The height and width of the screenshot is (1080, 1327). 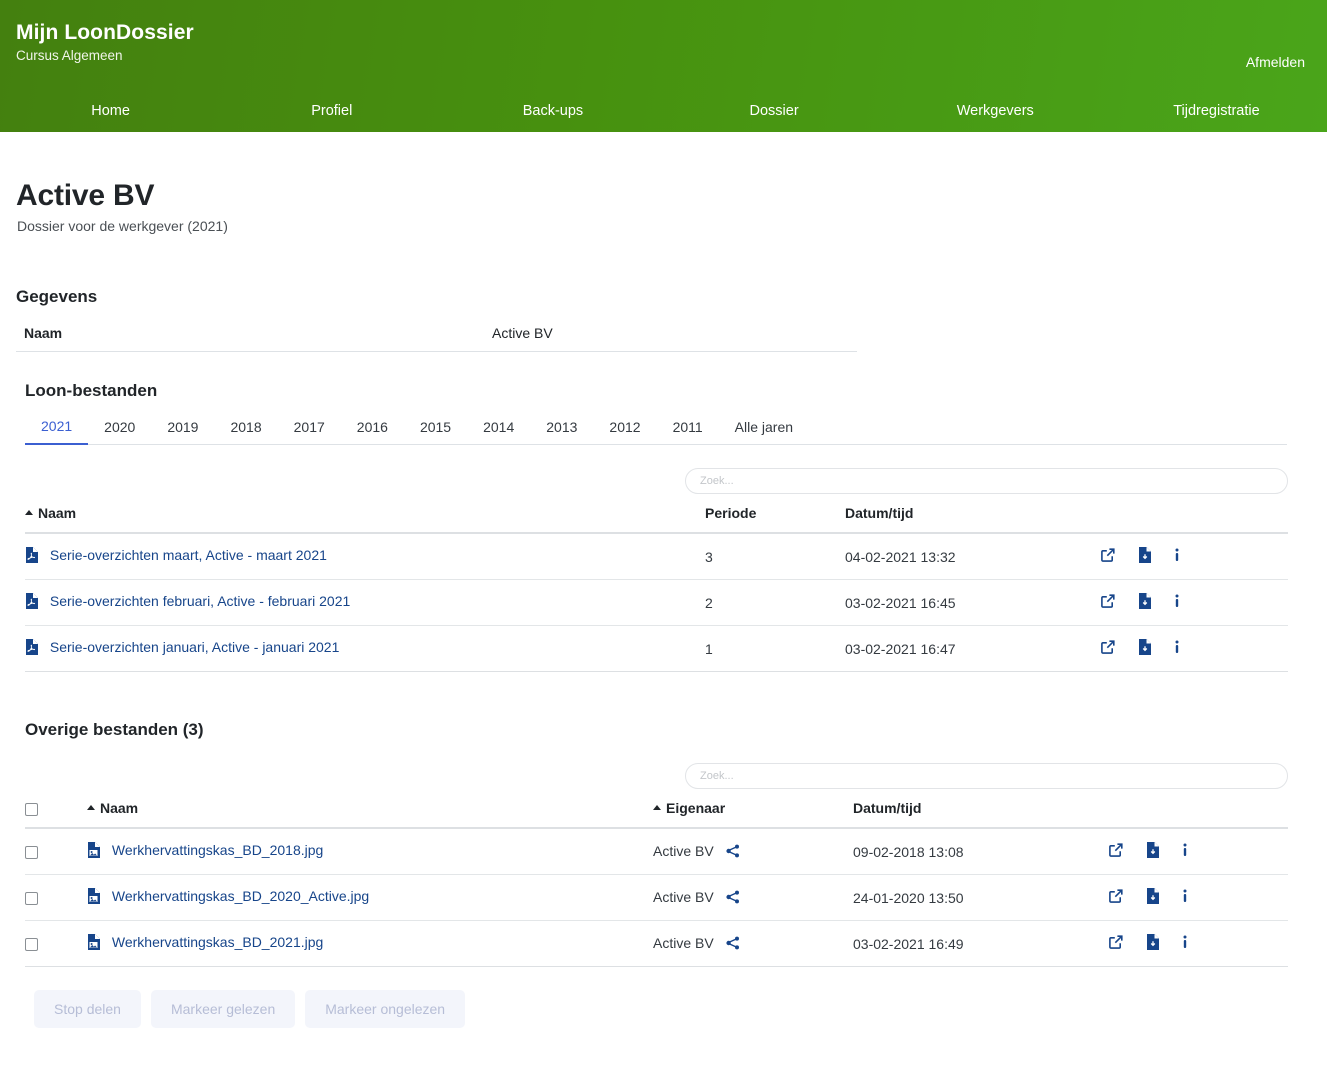 What do you see at coordinates (656, 481) in the screenshot?
I see `loon-search-row` at bounding box center [656, 481].